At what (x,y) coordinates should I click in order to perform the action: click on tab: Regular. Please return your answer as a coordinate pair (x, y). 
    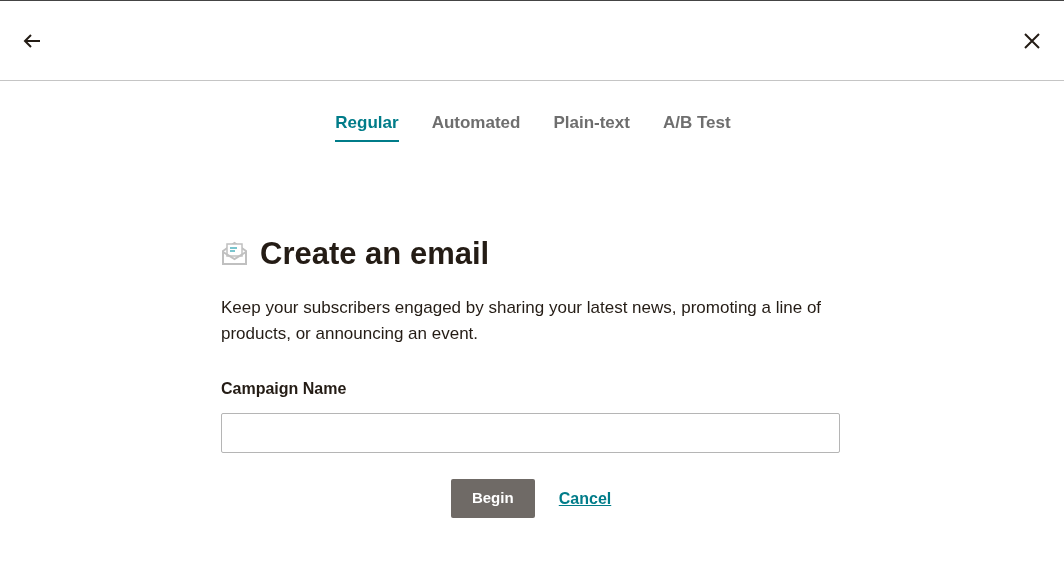
    Looking at the image, I should click on (367, 126).